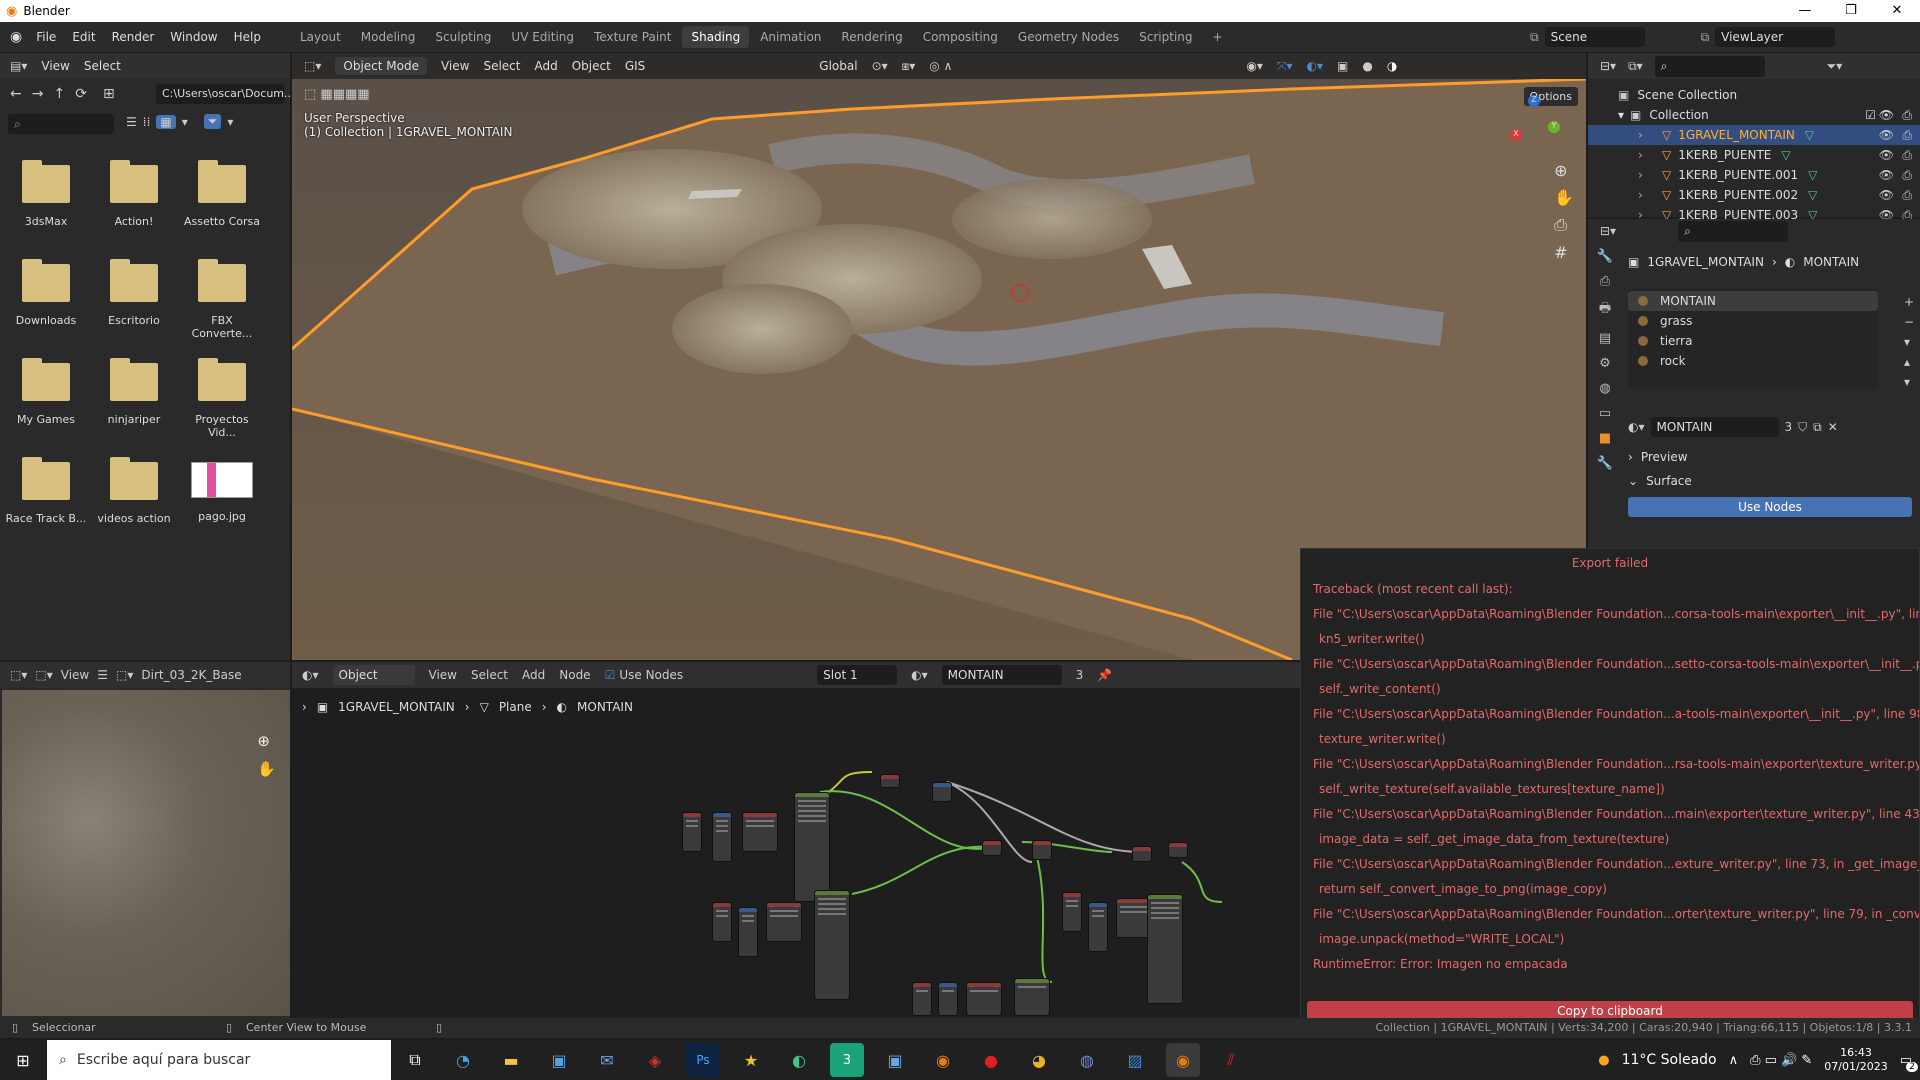 This screenshot has height=1080, width=1920. Describe the element at coordinates (16, 94) in the screenshot. I see `back-arrow-icon: ←` at that location.